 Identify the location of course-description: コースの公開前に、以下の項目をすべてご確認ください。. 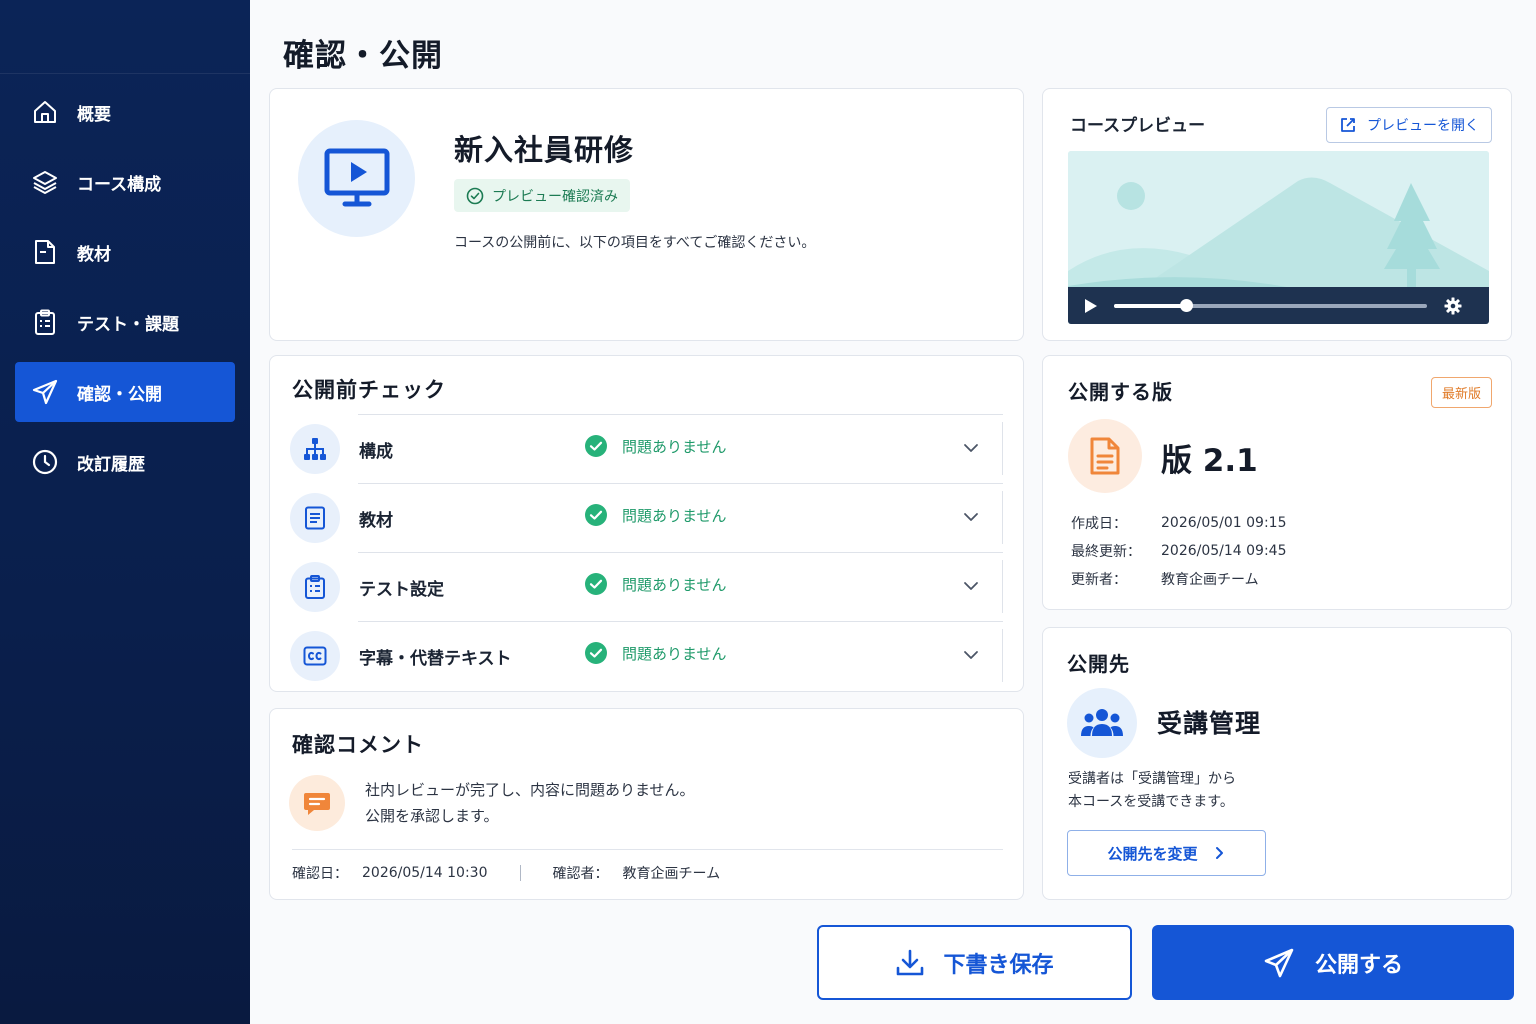
(635, 243).